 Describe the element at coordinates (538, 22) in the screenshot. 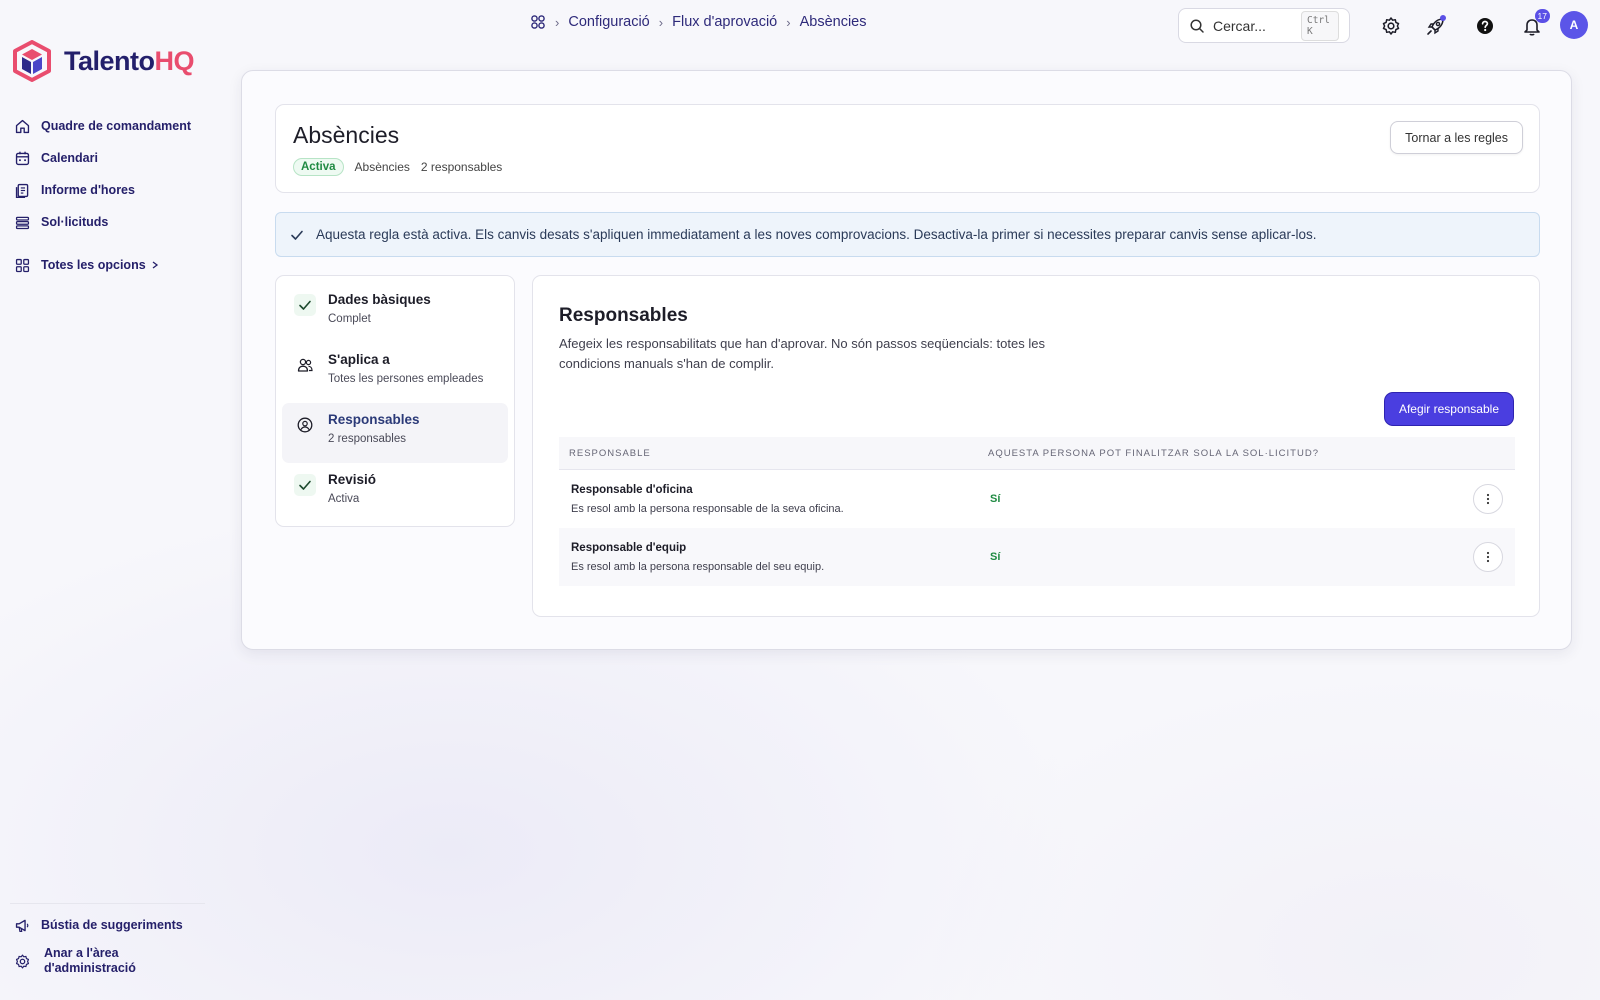

I see `apps-grid-icon` at that location.